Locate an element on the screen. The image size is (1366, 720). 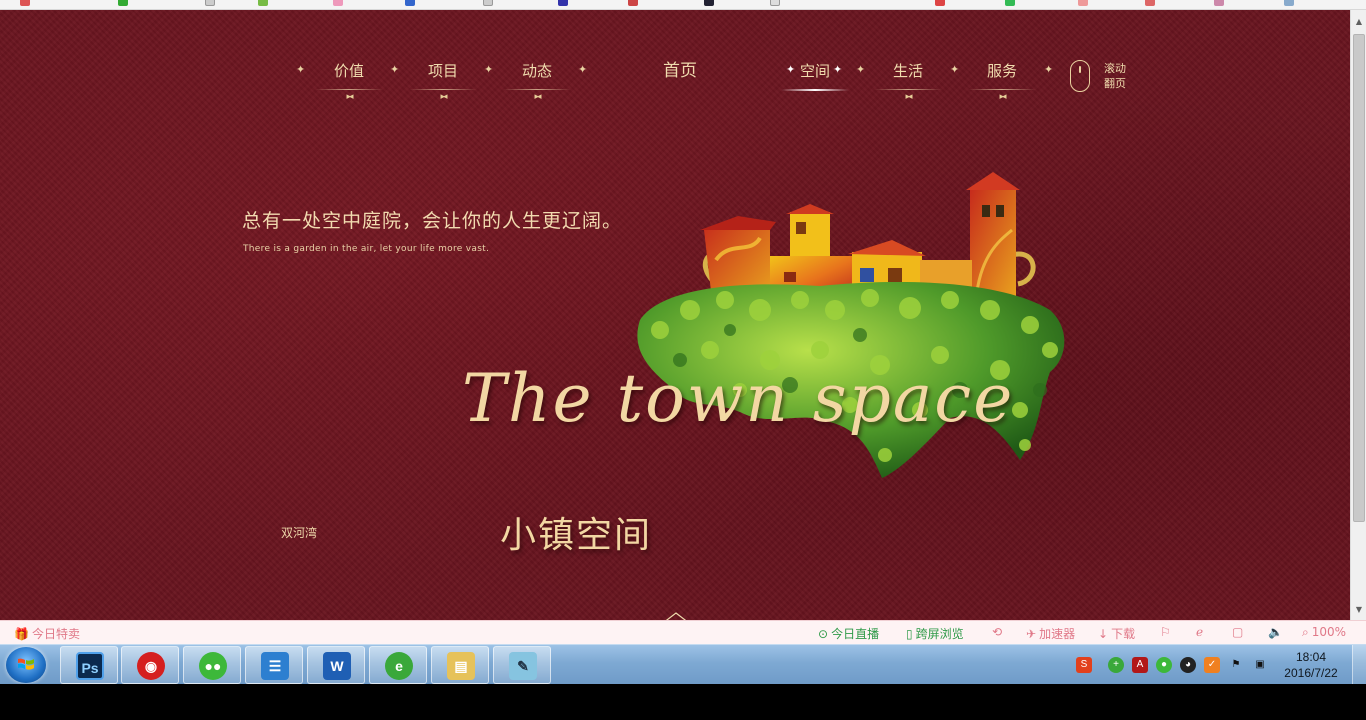
script-title: The town space is located at coordinates (738, 398).